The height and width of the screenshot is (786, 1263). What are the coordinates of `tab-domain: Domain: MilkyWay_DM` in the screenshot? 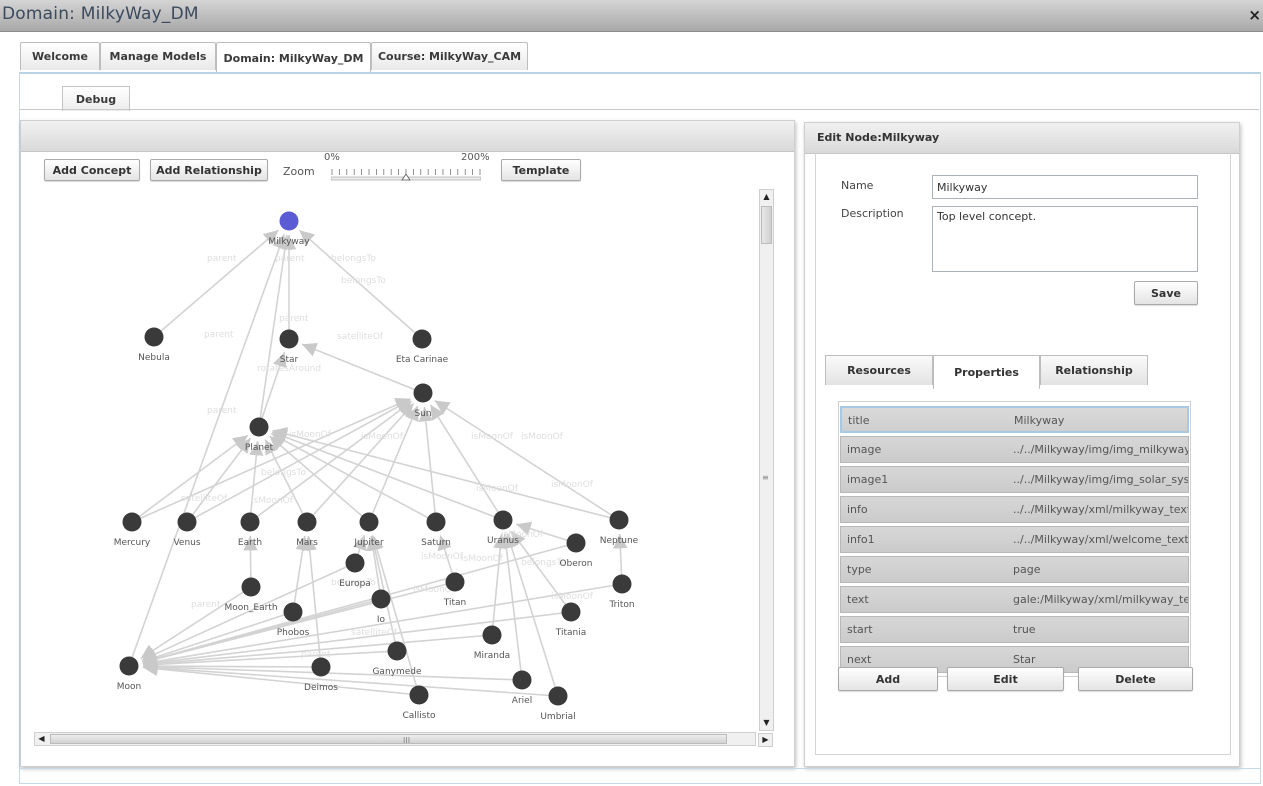 It's located at (293, 57).